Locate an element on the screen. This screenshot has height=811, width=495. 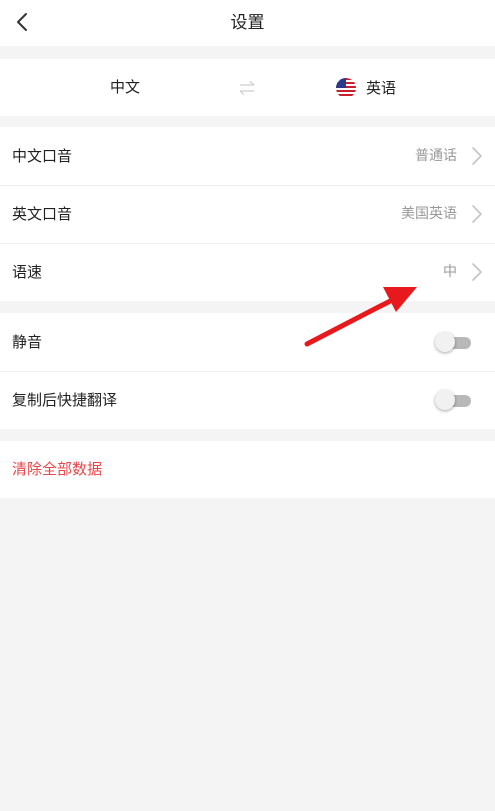
toggle-settings-group: 静音 复制后快捷翻译 is located at coordinates (247, 371).